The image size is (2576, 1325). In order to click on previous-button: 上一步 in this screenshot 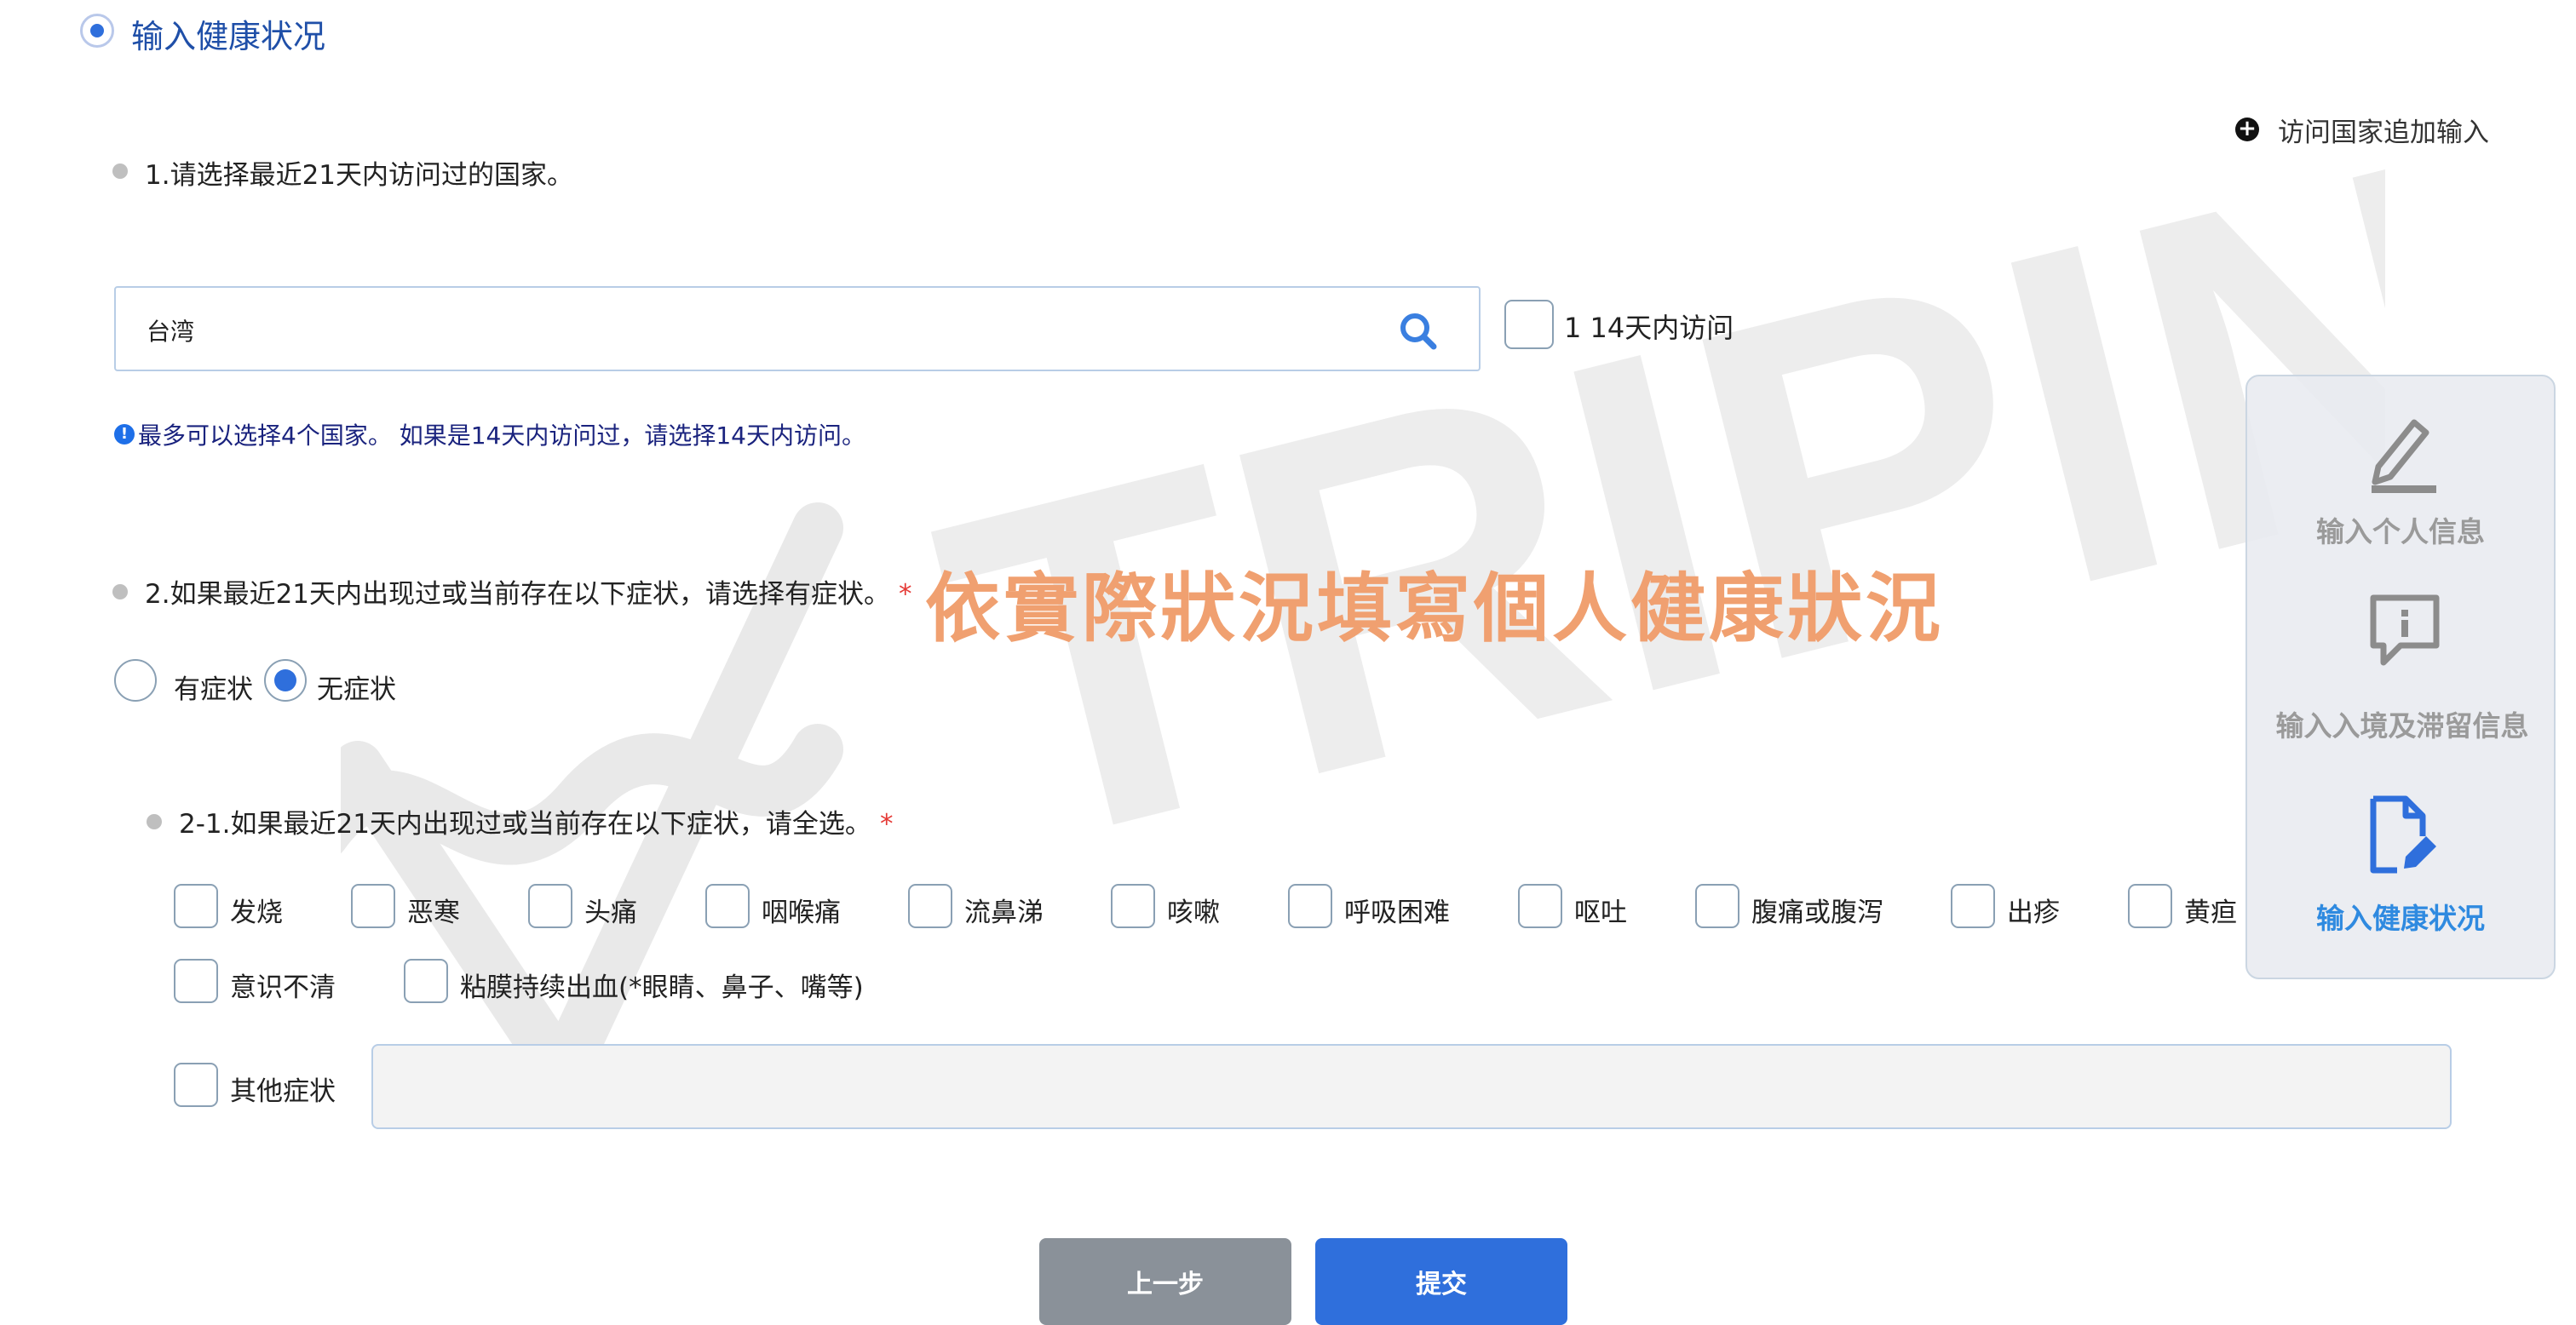, I will do `click(1165, 1281)`.